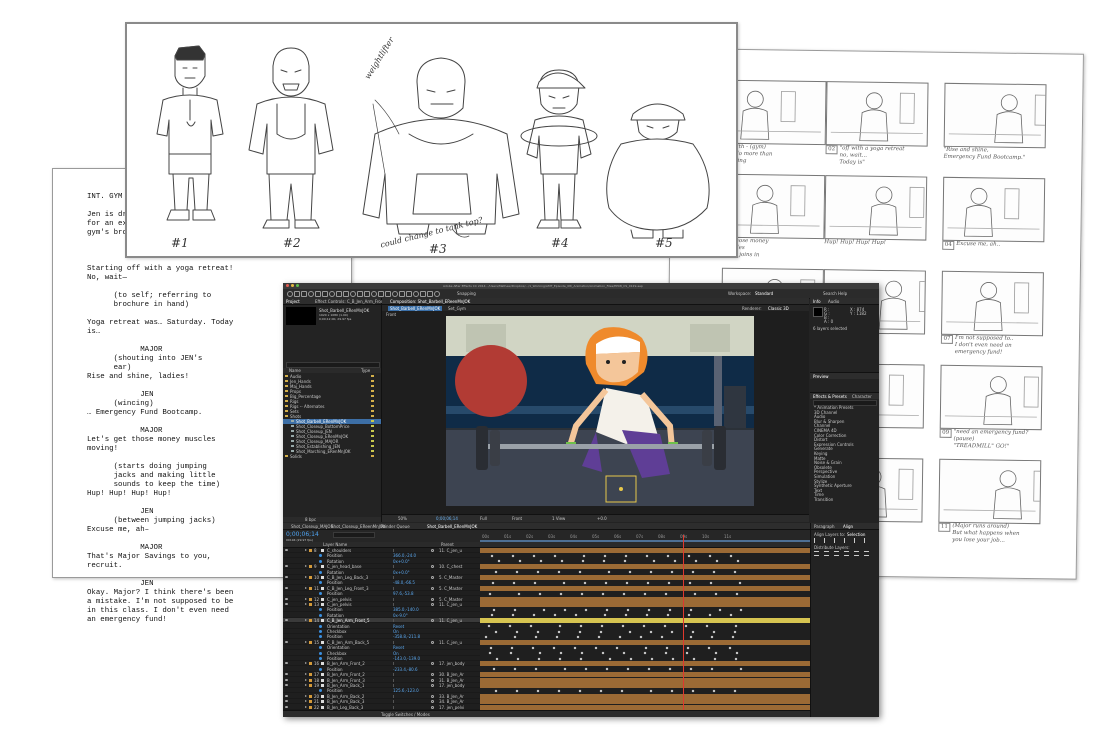 The image size is (1115, 737). Describe the element at coordinates (348, 620) in the screenshot. I see `layer-name: C_B_Jen_Arm_Front_5` at that location.